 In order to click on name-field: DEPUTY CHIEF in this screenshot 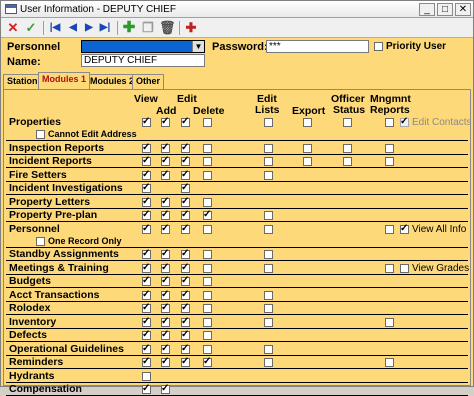, I will do `click(143, 60)`.